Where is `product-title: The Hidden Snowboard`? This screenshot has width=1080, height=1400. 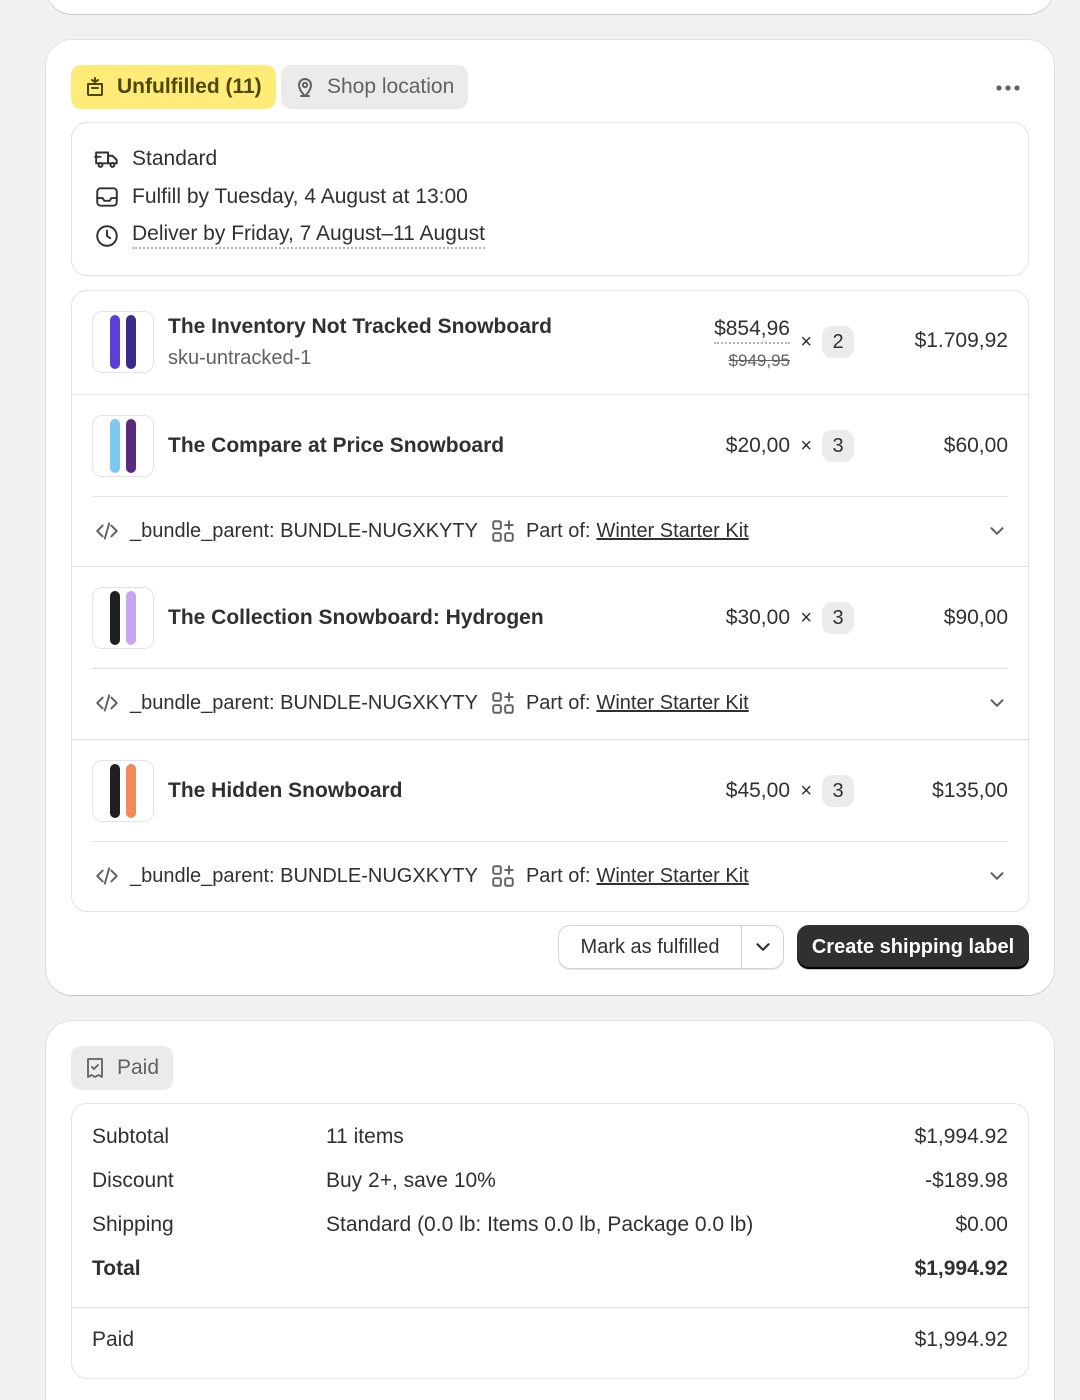
product-title: The Hidden Snowboard is located at coordinates (285, 791).